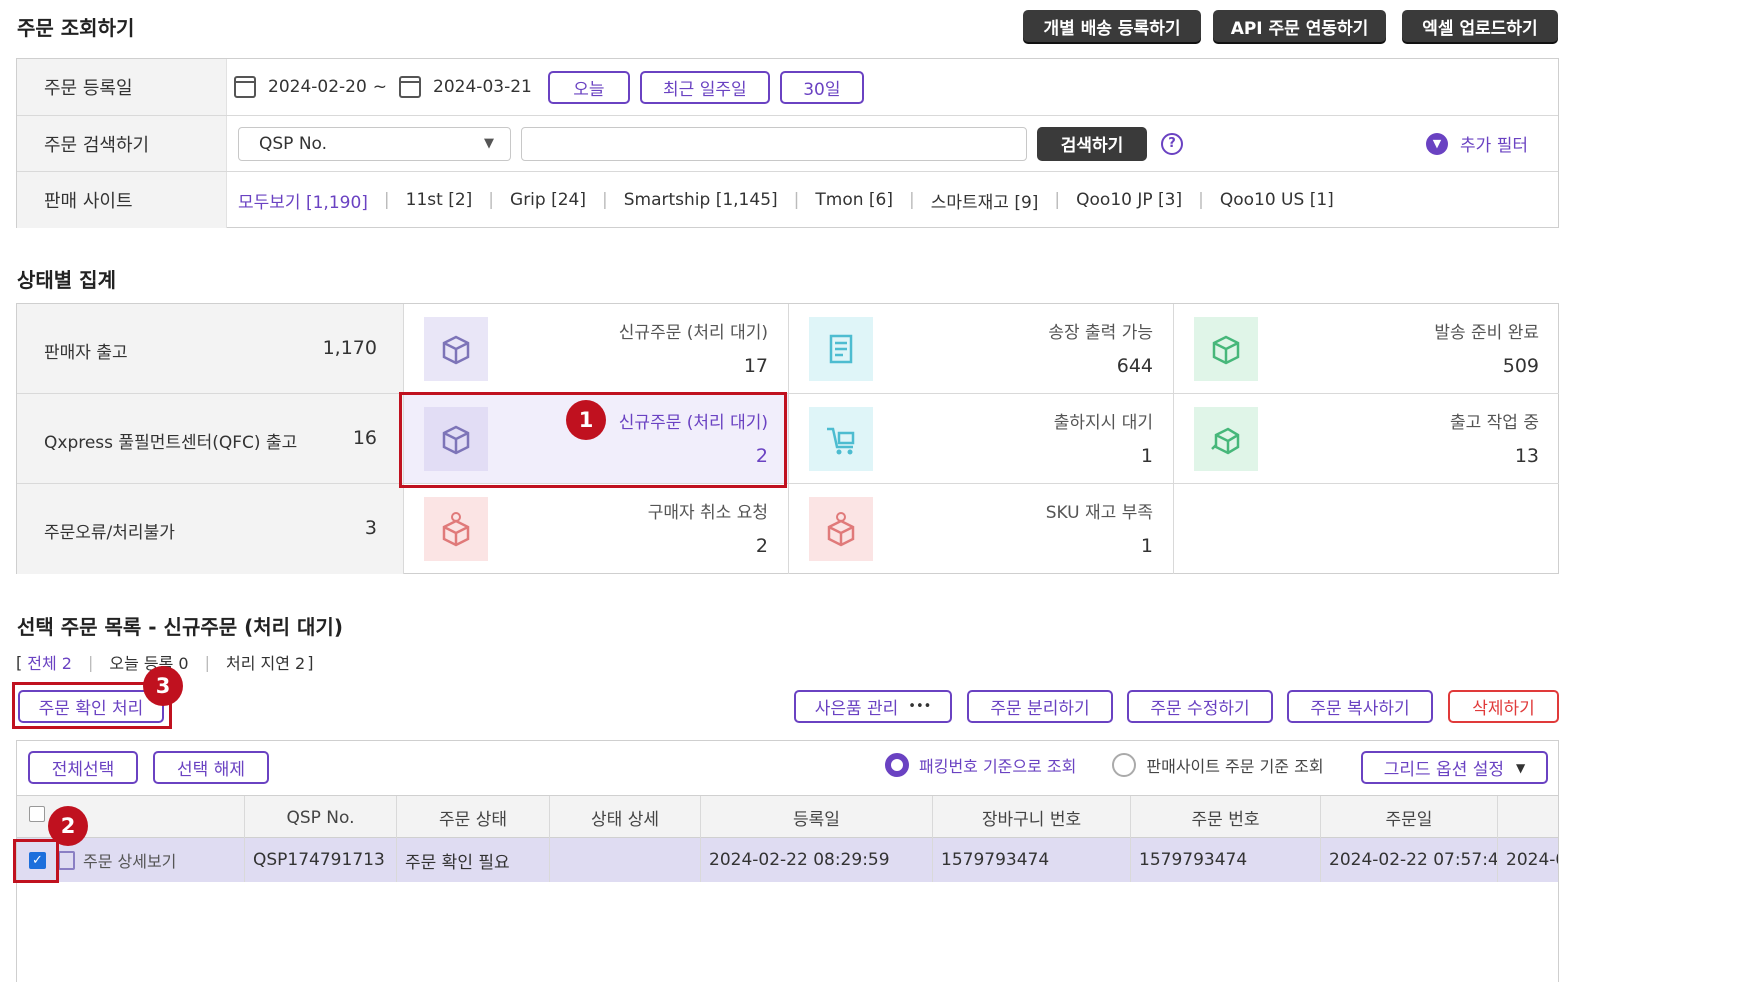 This screenshot has height=982, width=1742. What do you see at coordinates (1366, 529) in the screenshot?
I see `status-card-empty` at bounding box center [1366, 529].